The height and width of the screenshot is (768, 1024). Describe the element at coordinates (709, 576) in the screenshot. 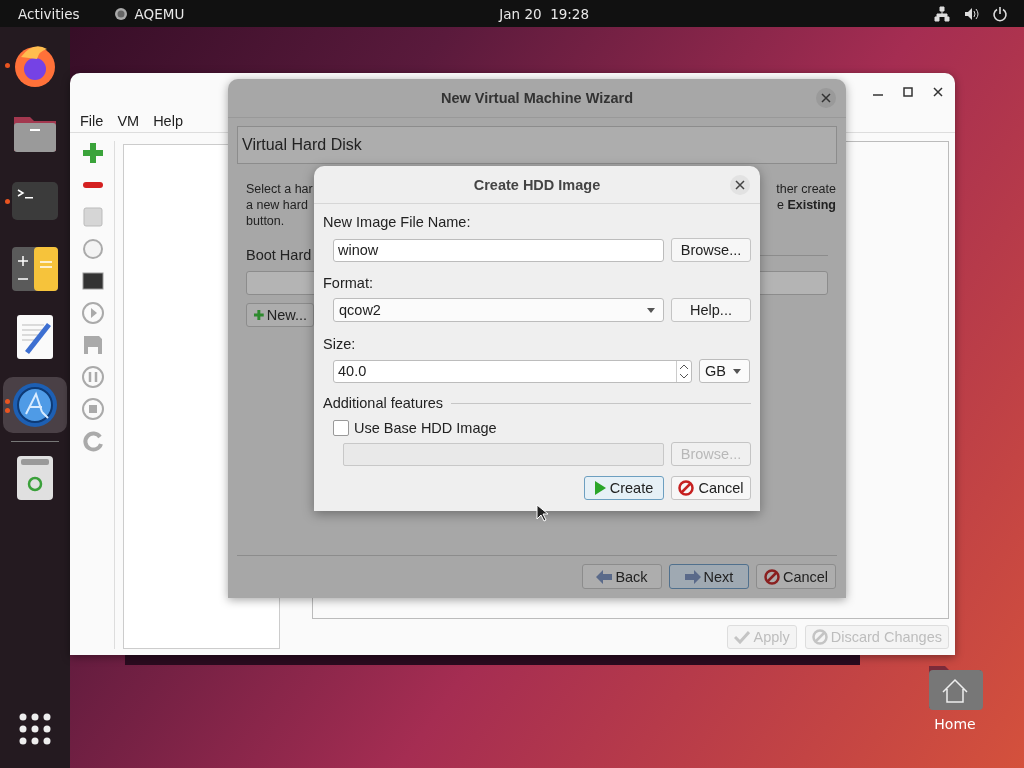

I see `next-button: Next` at that location.